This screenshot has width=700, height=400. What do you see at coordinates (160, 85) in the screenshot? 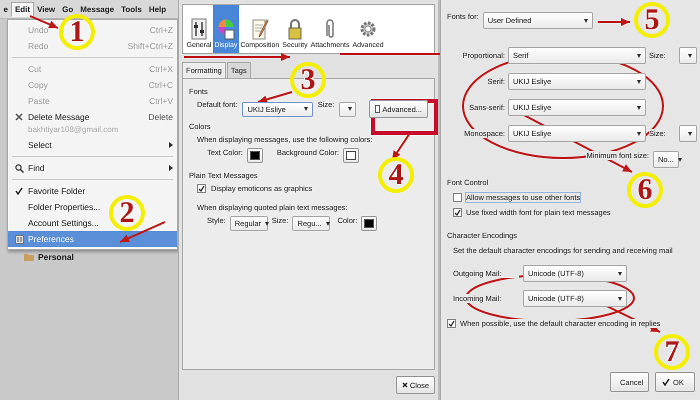
I see `shortcut-text: Ctrl+C` at bounding box center [160, 85].